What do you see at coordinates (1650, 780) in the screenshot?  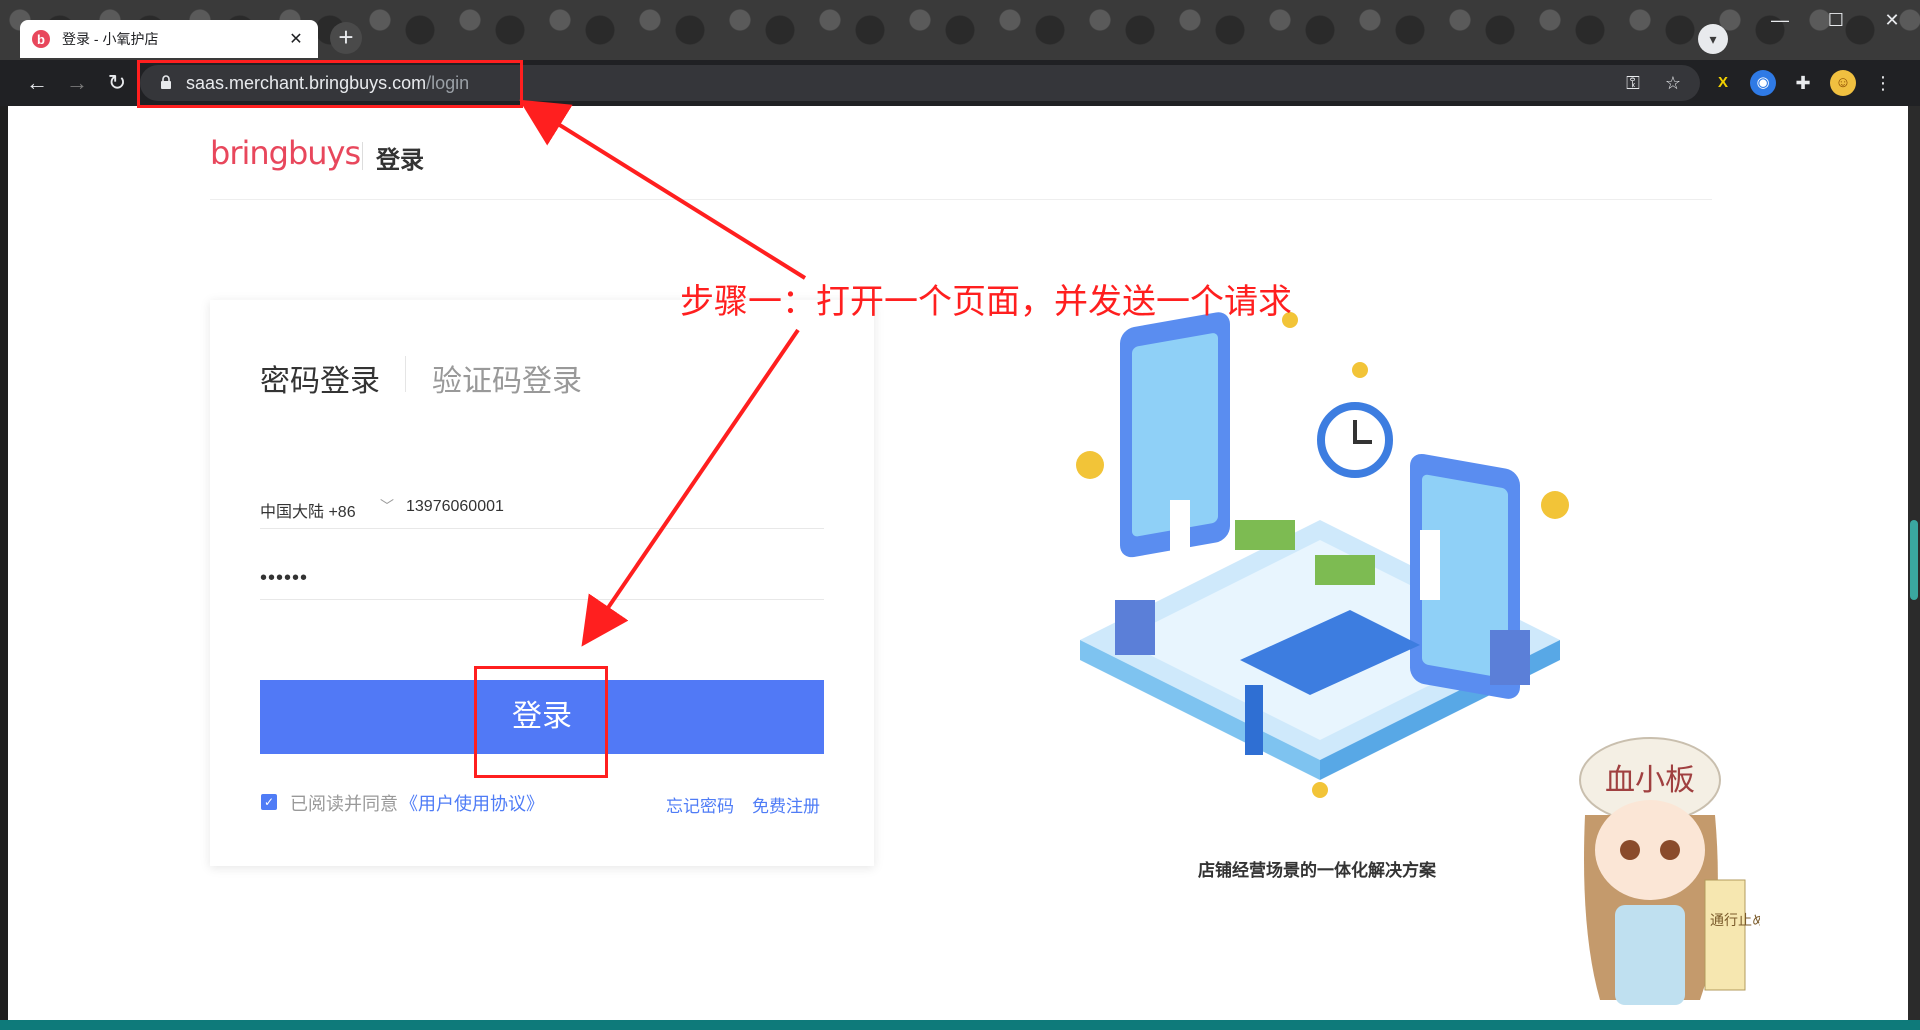 I see `svg-text: 血小板` at bounding box center [1650, 780].